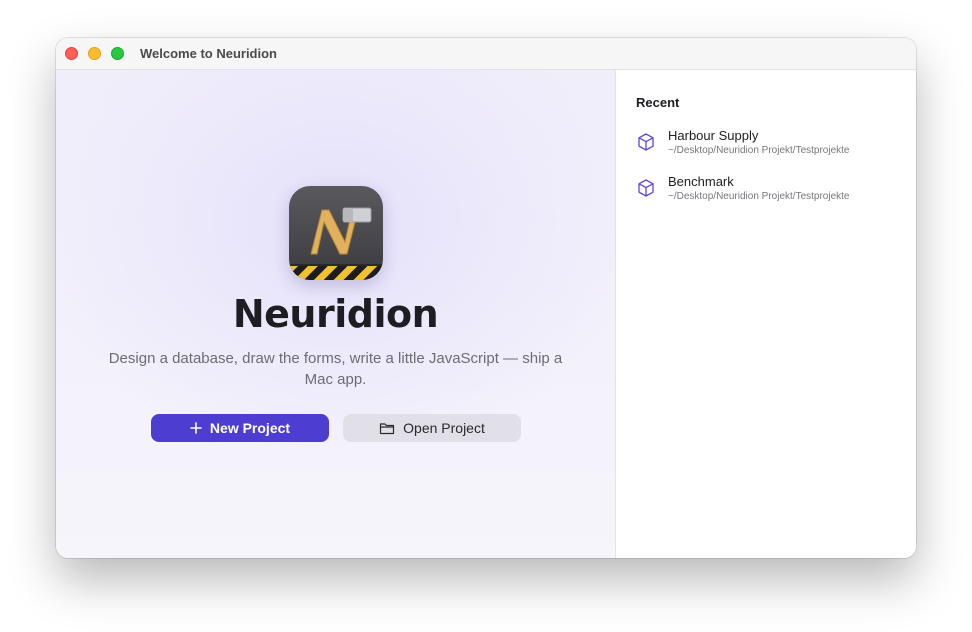 The image size is (972, 632). Describe the element at coordinates (196, 428) in the screenshot. I see `plus-icon` at that location.